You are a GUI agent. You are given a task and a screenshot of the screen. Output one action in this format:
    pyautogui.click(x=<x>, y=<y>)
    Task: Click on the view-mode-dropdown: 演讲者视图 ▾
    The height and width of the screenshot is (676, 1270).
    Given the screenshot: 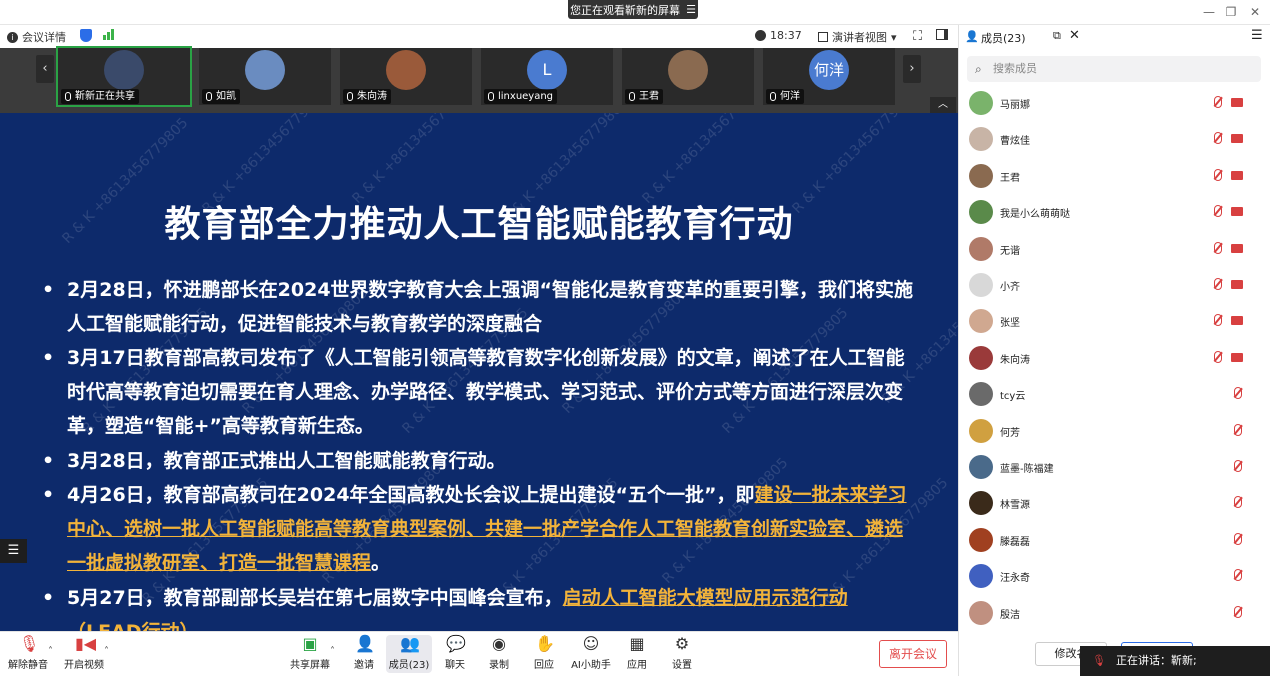 What is the action you would take?
    pyautogui.click(x=857, y=37)
    